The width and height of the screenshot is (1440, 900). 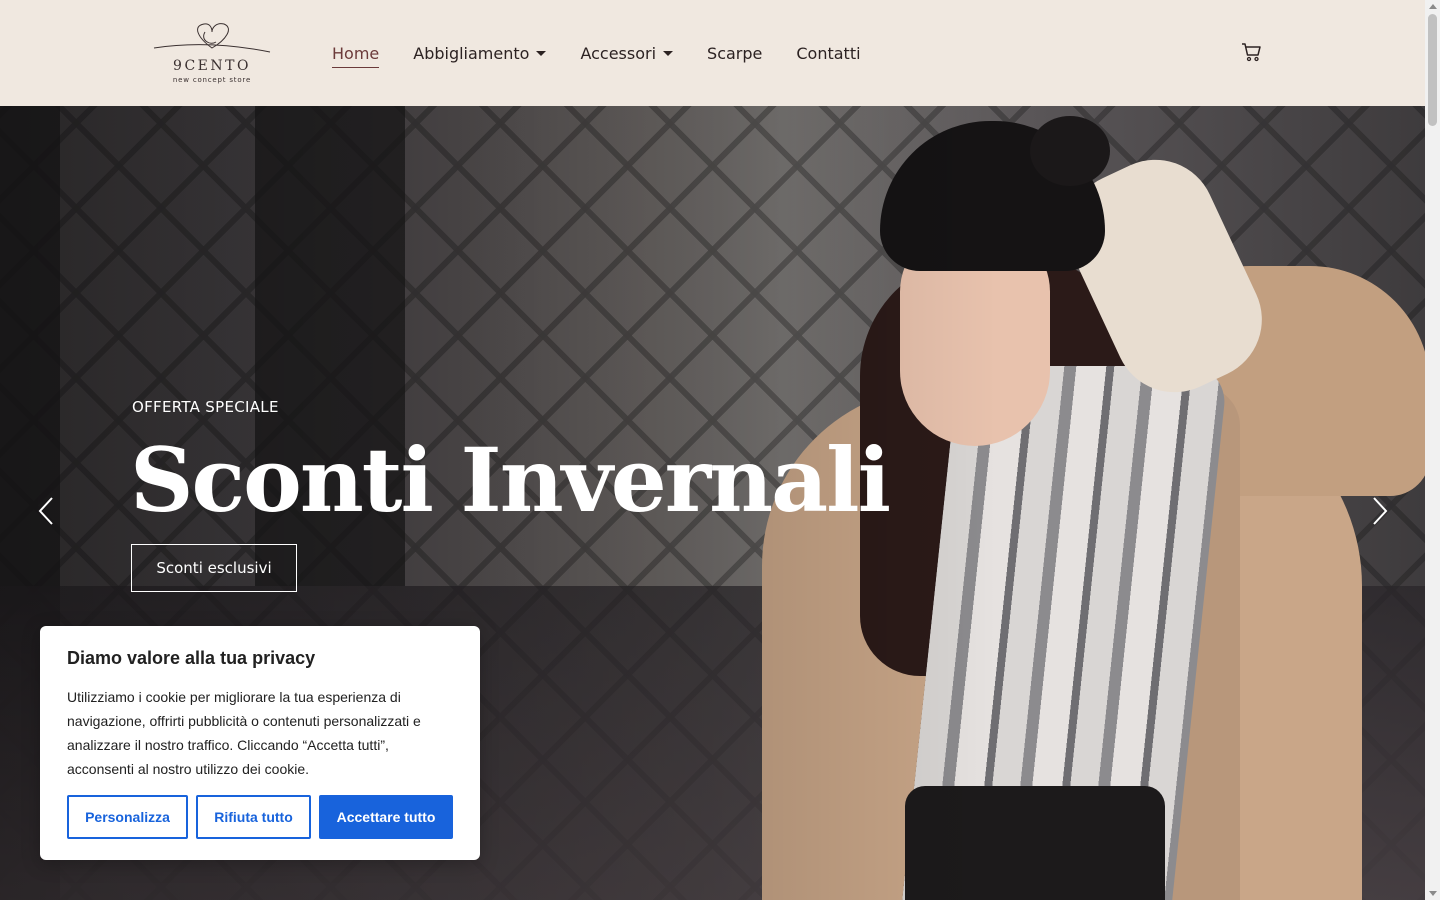 What do you see at coordinates (205, 407) in the screenshot?
I see `hero-eyebrow: OFFERTA SPECIALE` at bounding box center [205, 407].